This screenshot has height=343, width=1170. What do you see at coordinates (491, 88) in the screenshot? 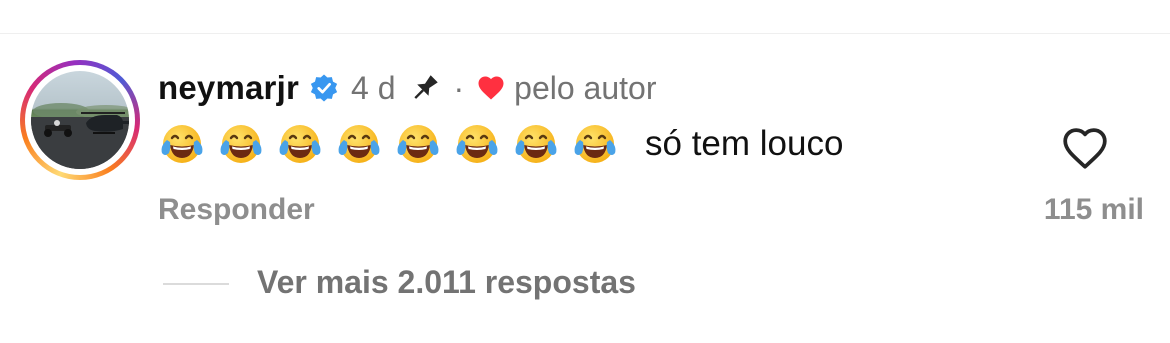
I see `heart-filled-icon` at bounding box center [491, 88].